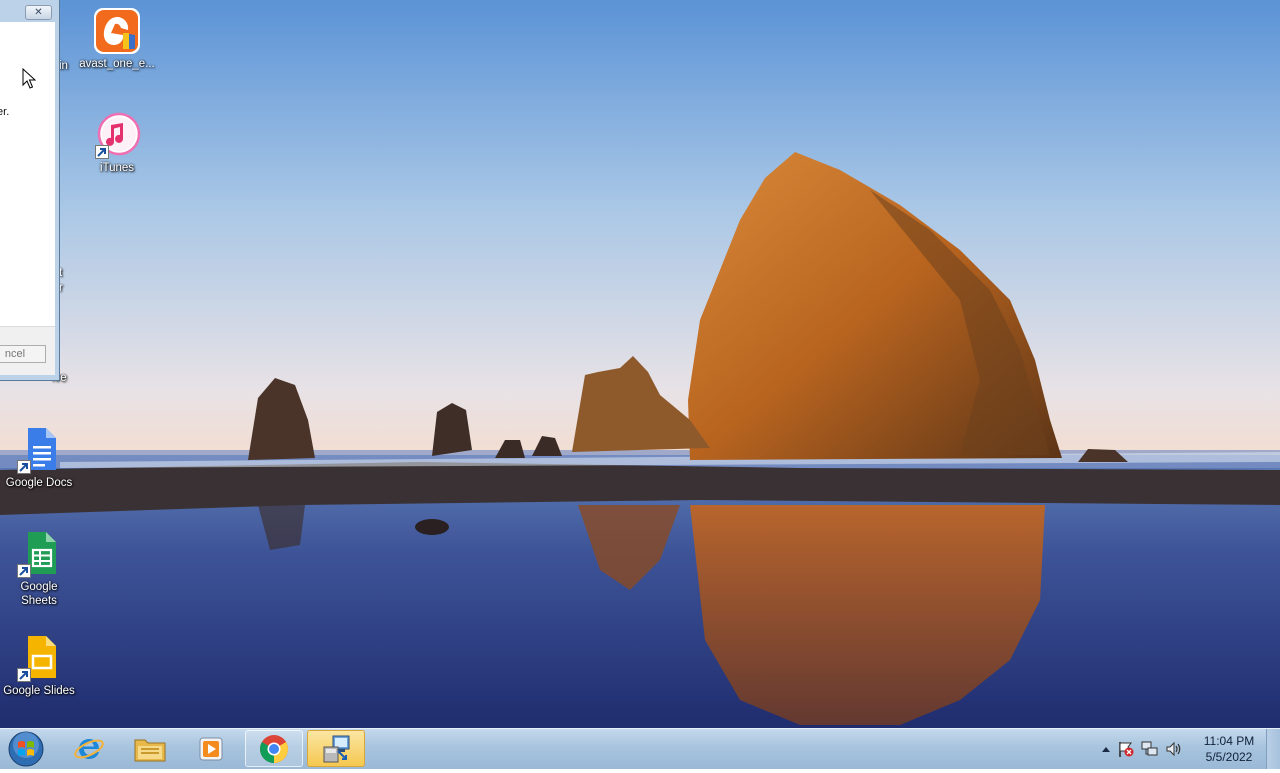  I want to click on desktop-icon-label: iTunes, so click(117, 168).